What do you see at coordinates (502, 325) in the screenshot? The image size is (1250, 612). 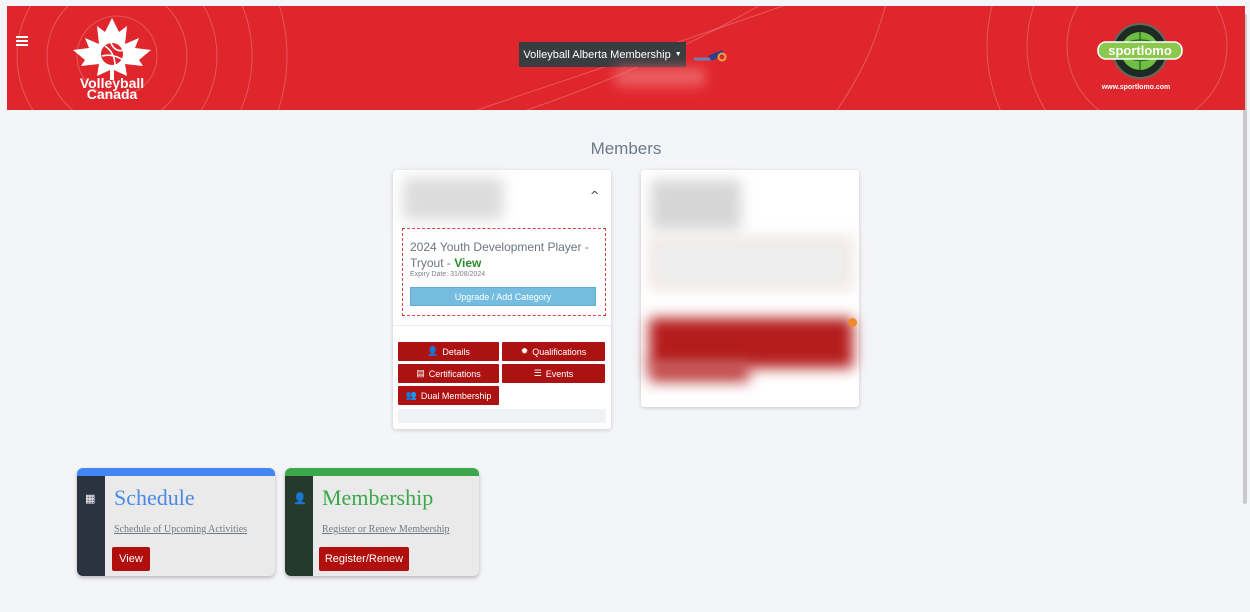 I see `card-divider` at bounding box center [502, 325].